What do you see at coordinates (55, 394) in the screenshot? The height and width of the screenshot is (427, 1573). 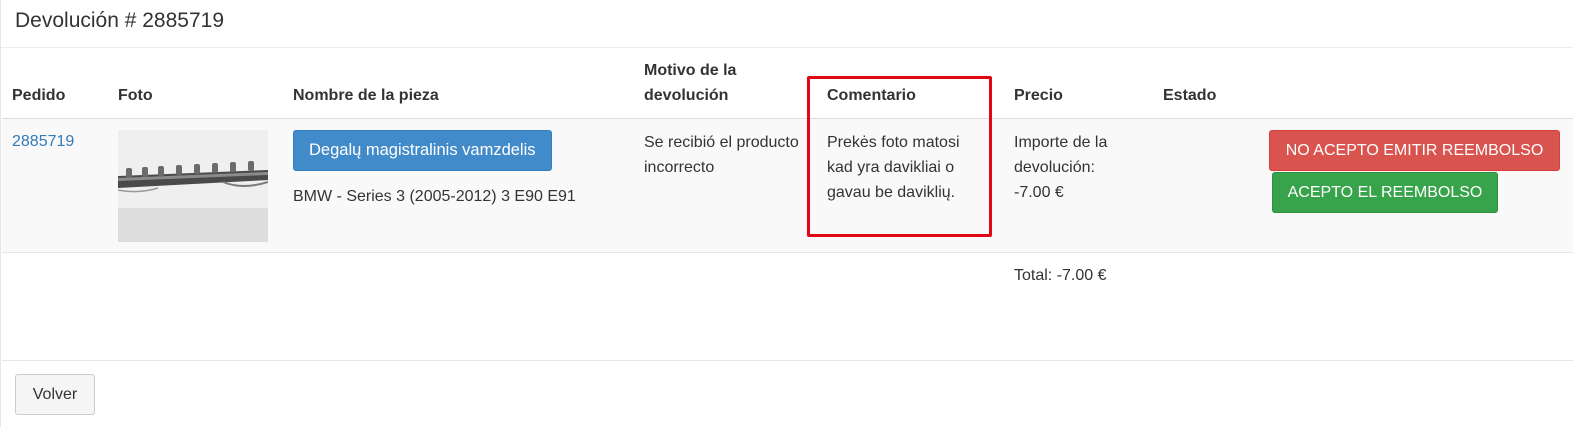 I see `back-button: Volver` at bounding box center [55, 394].